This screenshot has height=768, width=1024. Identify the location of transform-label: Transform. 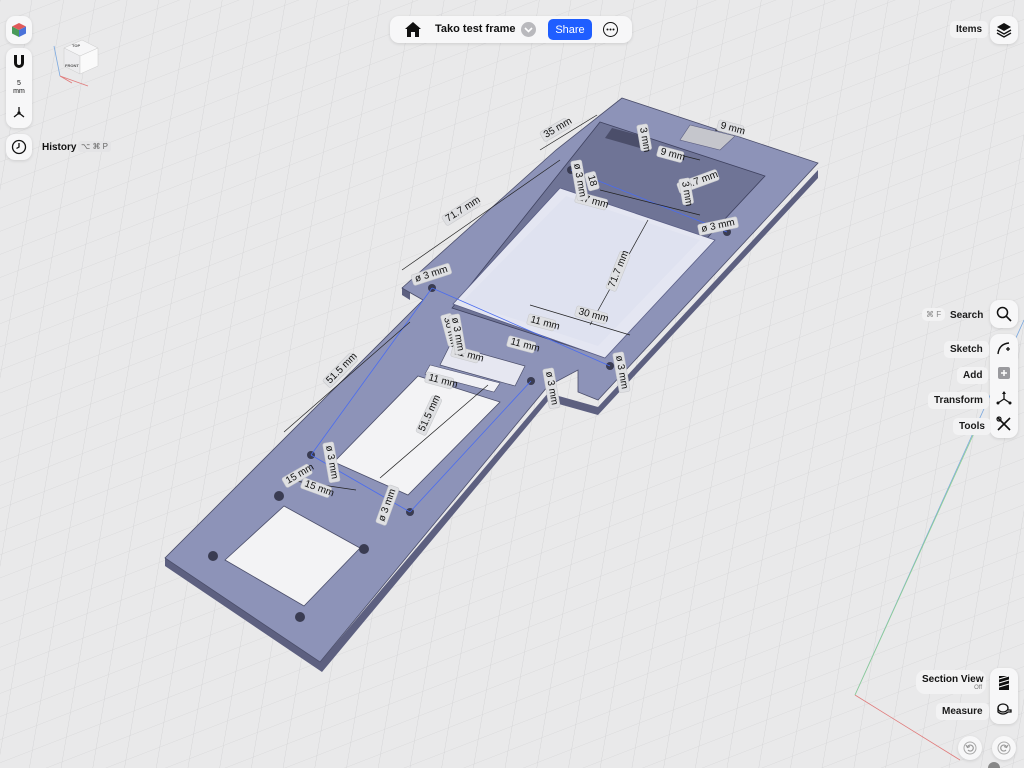
(958, 400).